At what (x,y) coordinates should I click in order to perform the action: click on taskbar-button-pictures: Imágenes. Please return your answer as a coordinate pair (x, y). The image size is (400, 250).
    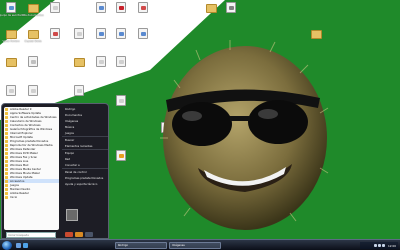
    Looking at the image, I should click on (195, 245).